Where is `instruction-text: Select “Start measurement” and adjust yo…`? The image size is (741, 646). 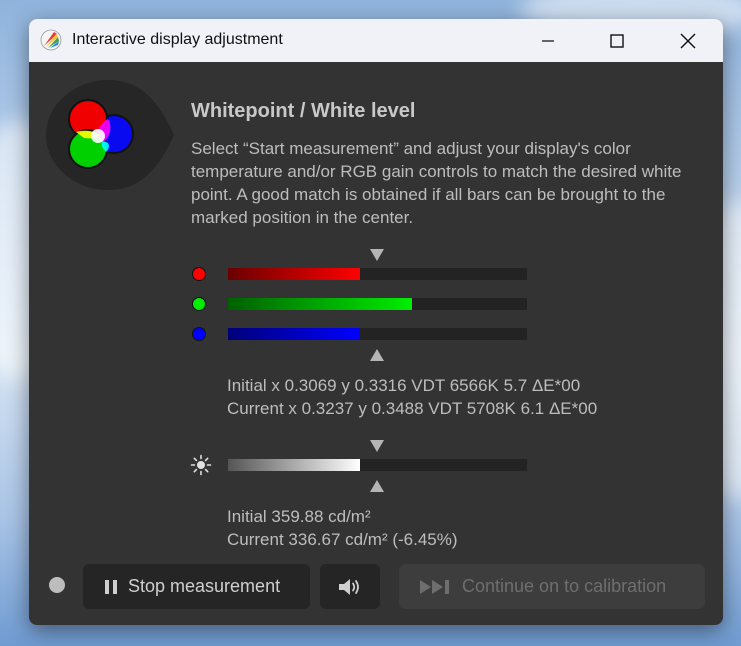 instruction-text: Select “Start measurement” and adjust yo… is located at coordinates (436, 183).